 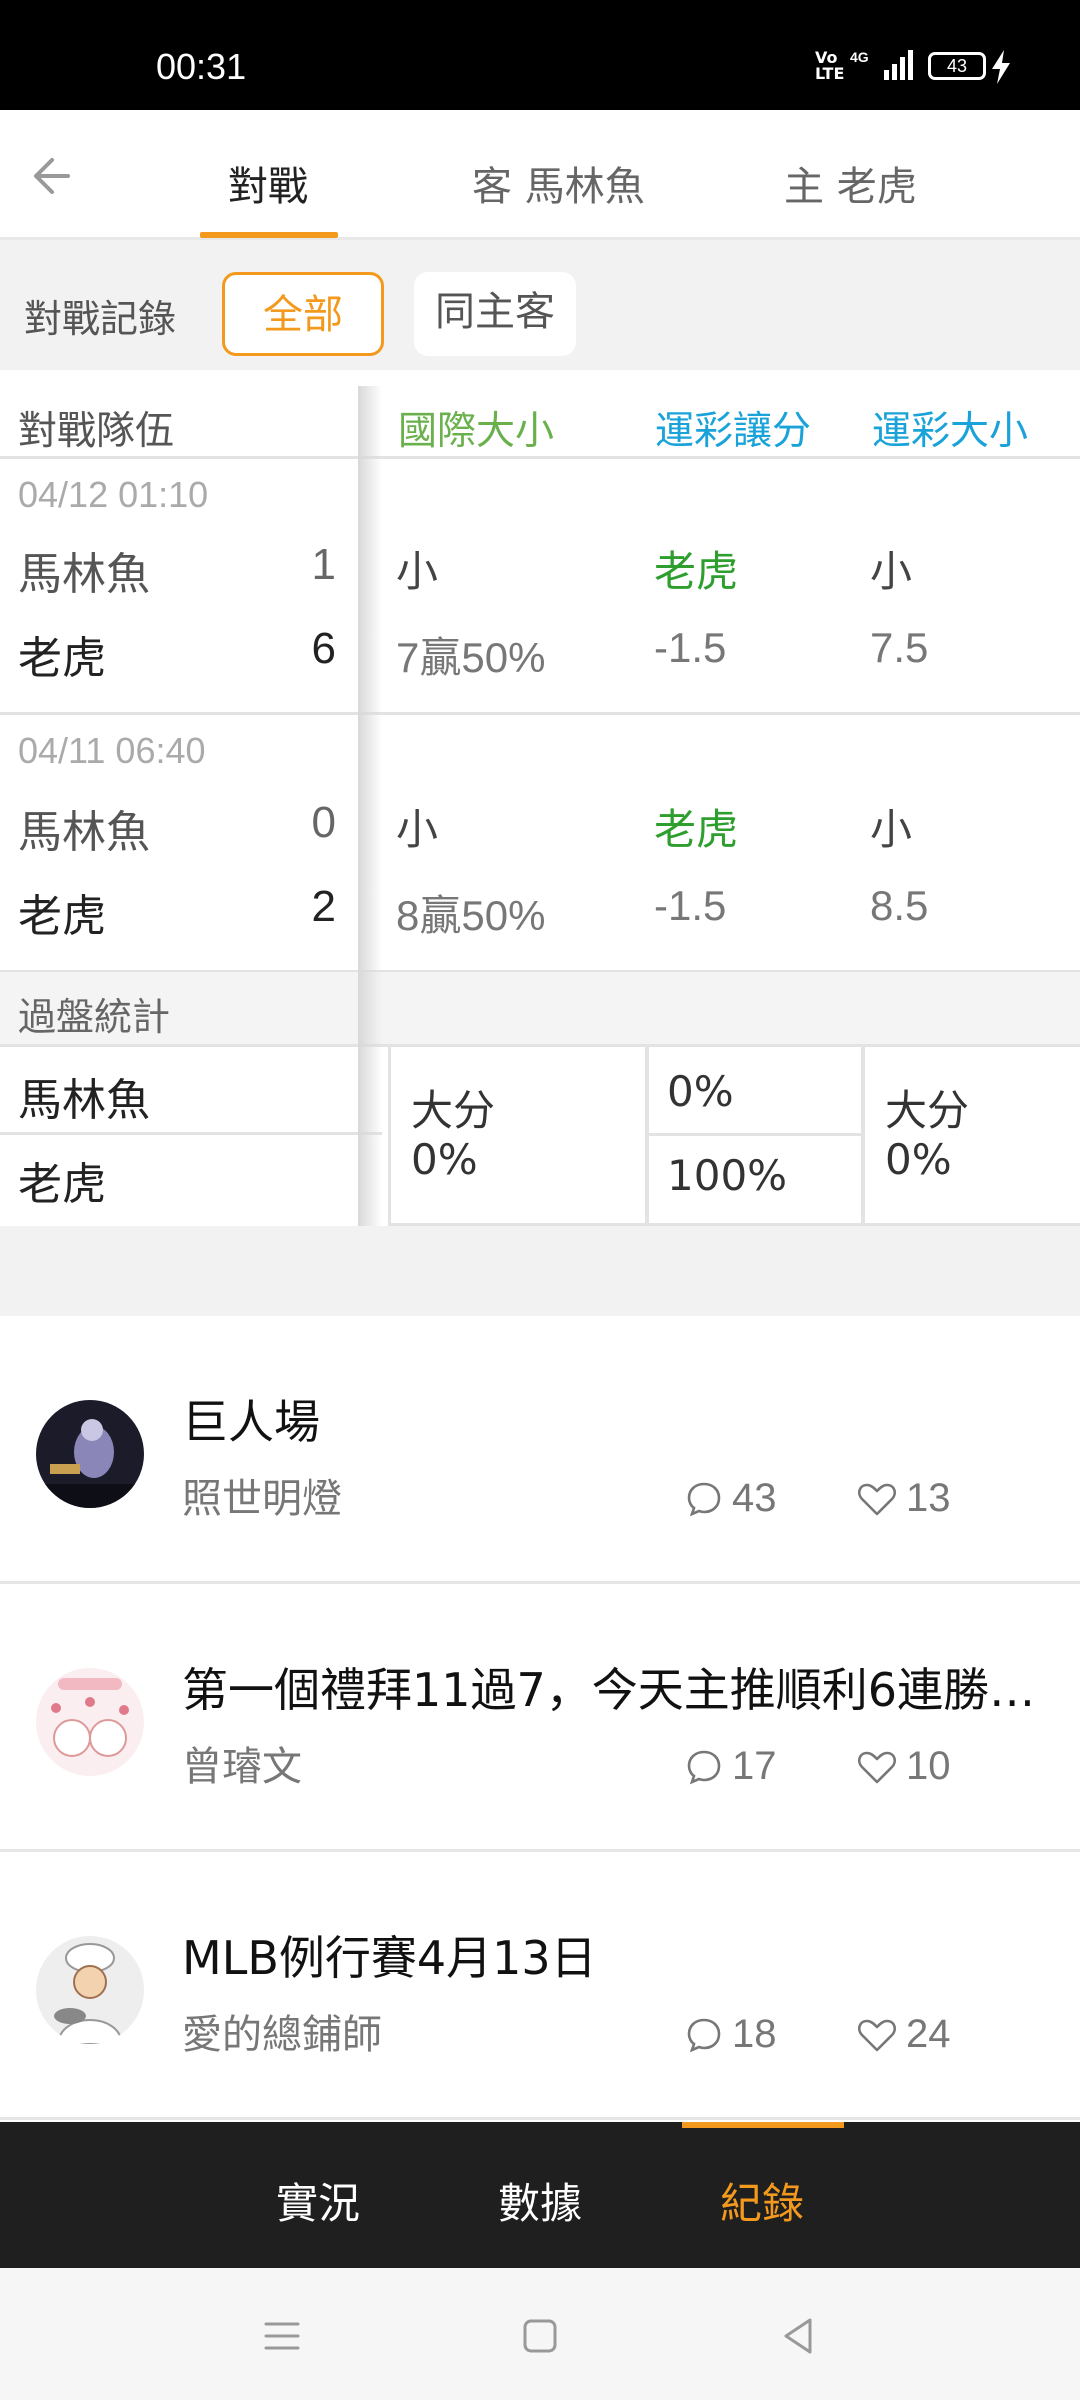 What do you see at coordinates (444, 1159) in the screenshot?
I see `stats-intl-value: 0%` at bounding box center [444, 1159].